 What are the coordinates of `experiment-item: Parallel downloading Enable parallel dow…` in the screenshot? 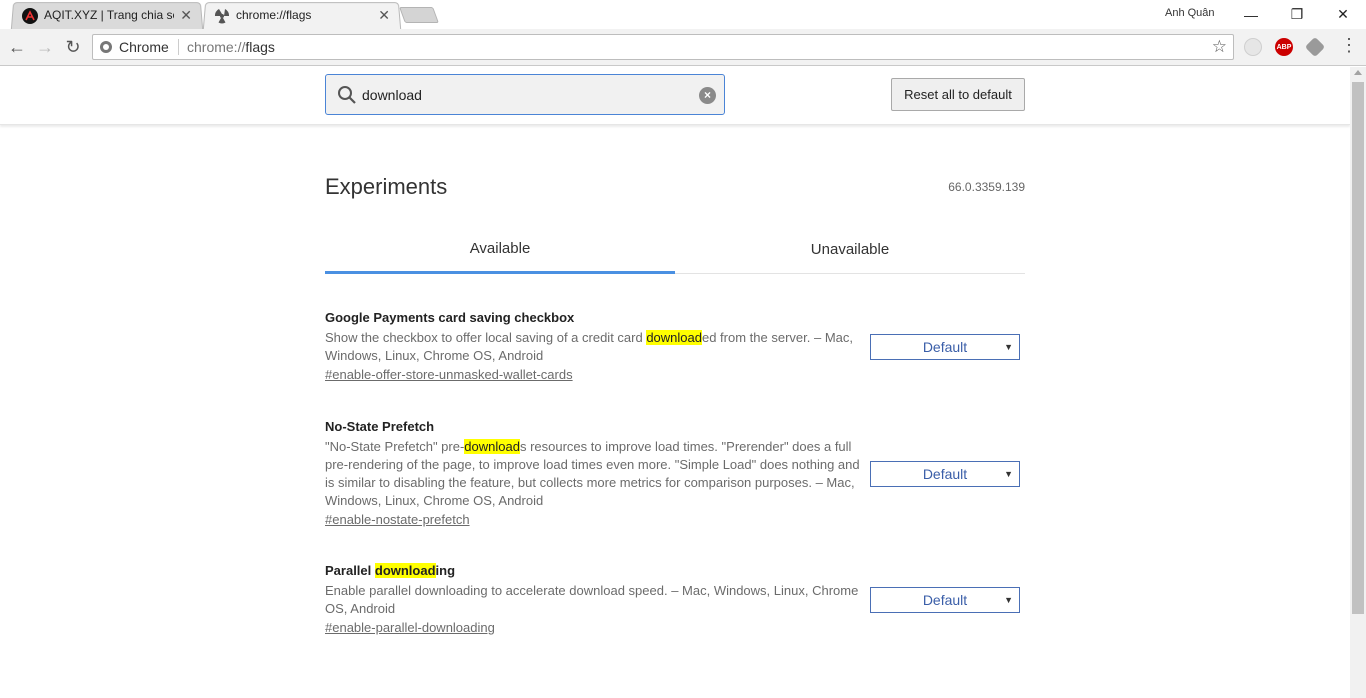 It's located at (675, 600).